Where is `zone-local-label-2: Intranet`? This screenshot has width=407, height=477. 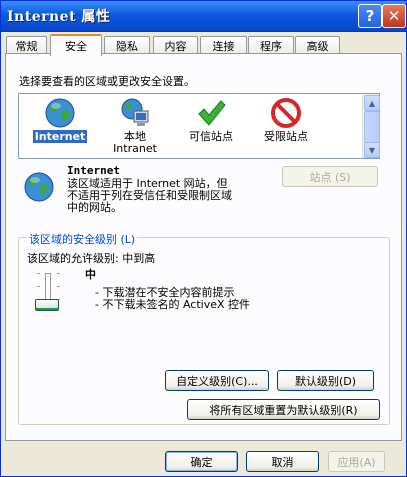 zone-local-label-2: Intranet is located at coordinates (135, 148).